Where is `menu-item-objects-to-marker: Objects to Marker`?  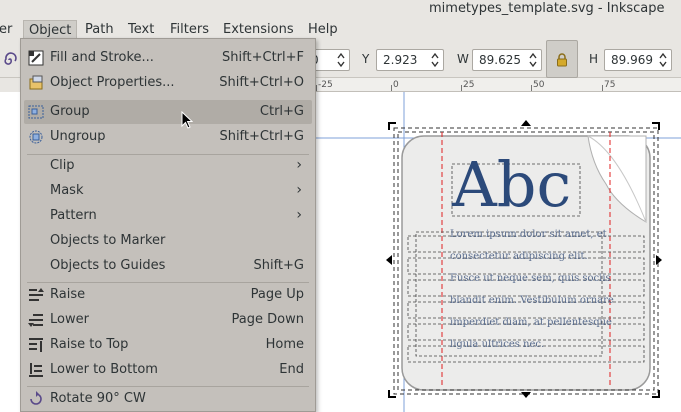 menu-item-objects-to-marker: Objects to Marker is located at coordinates (168, 241).